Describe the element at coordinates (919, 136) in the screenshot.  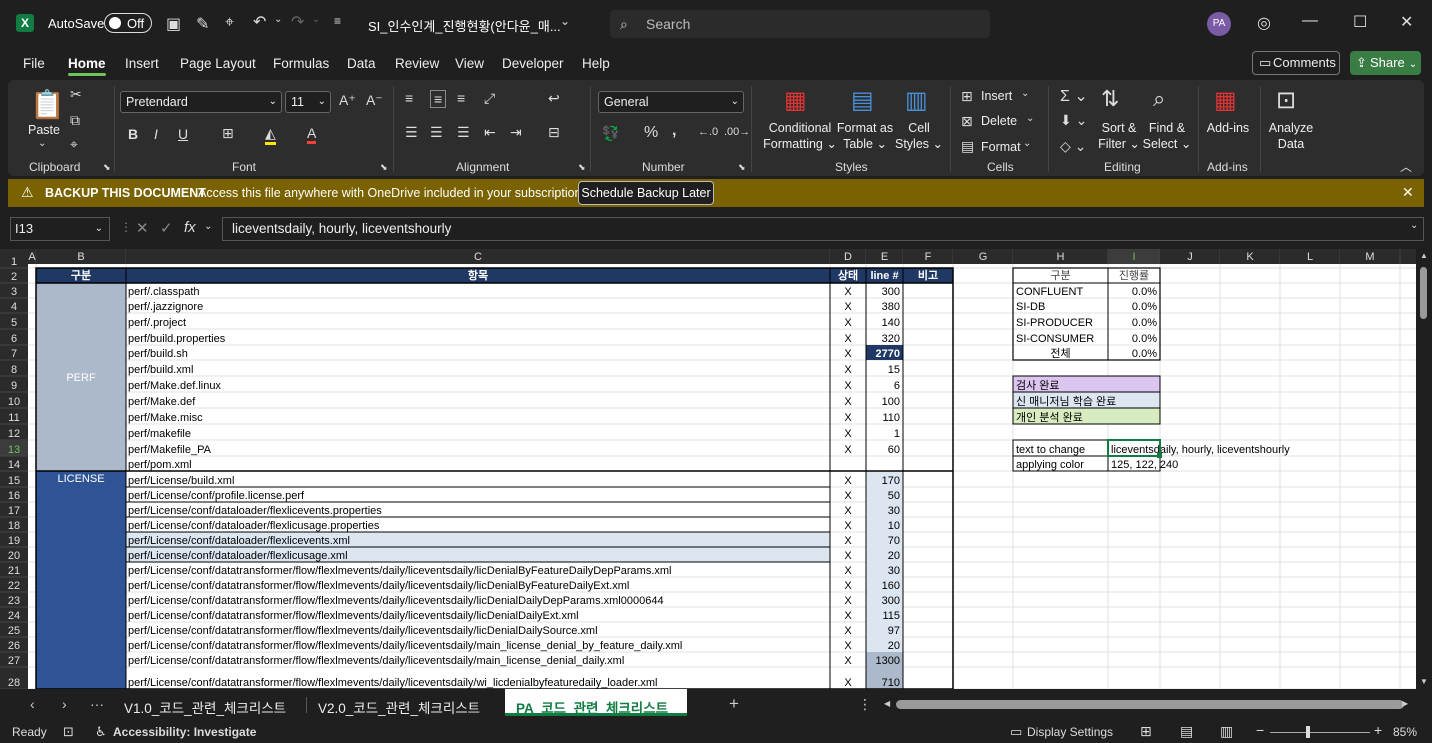
I see `cell-styles-button: Cell Styles ⌄` at that location.